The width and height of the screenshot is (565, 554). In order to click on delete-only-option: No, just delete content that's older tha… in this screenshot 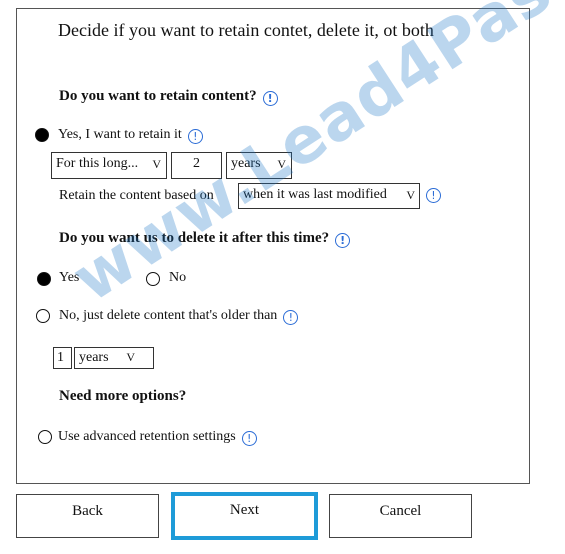, I will do `click(179, 316)`.